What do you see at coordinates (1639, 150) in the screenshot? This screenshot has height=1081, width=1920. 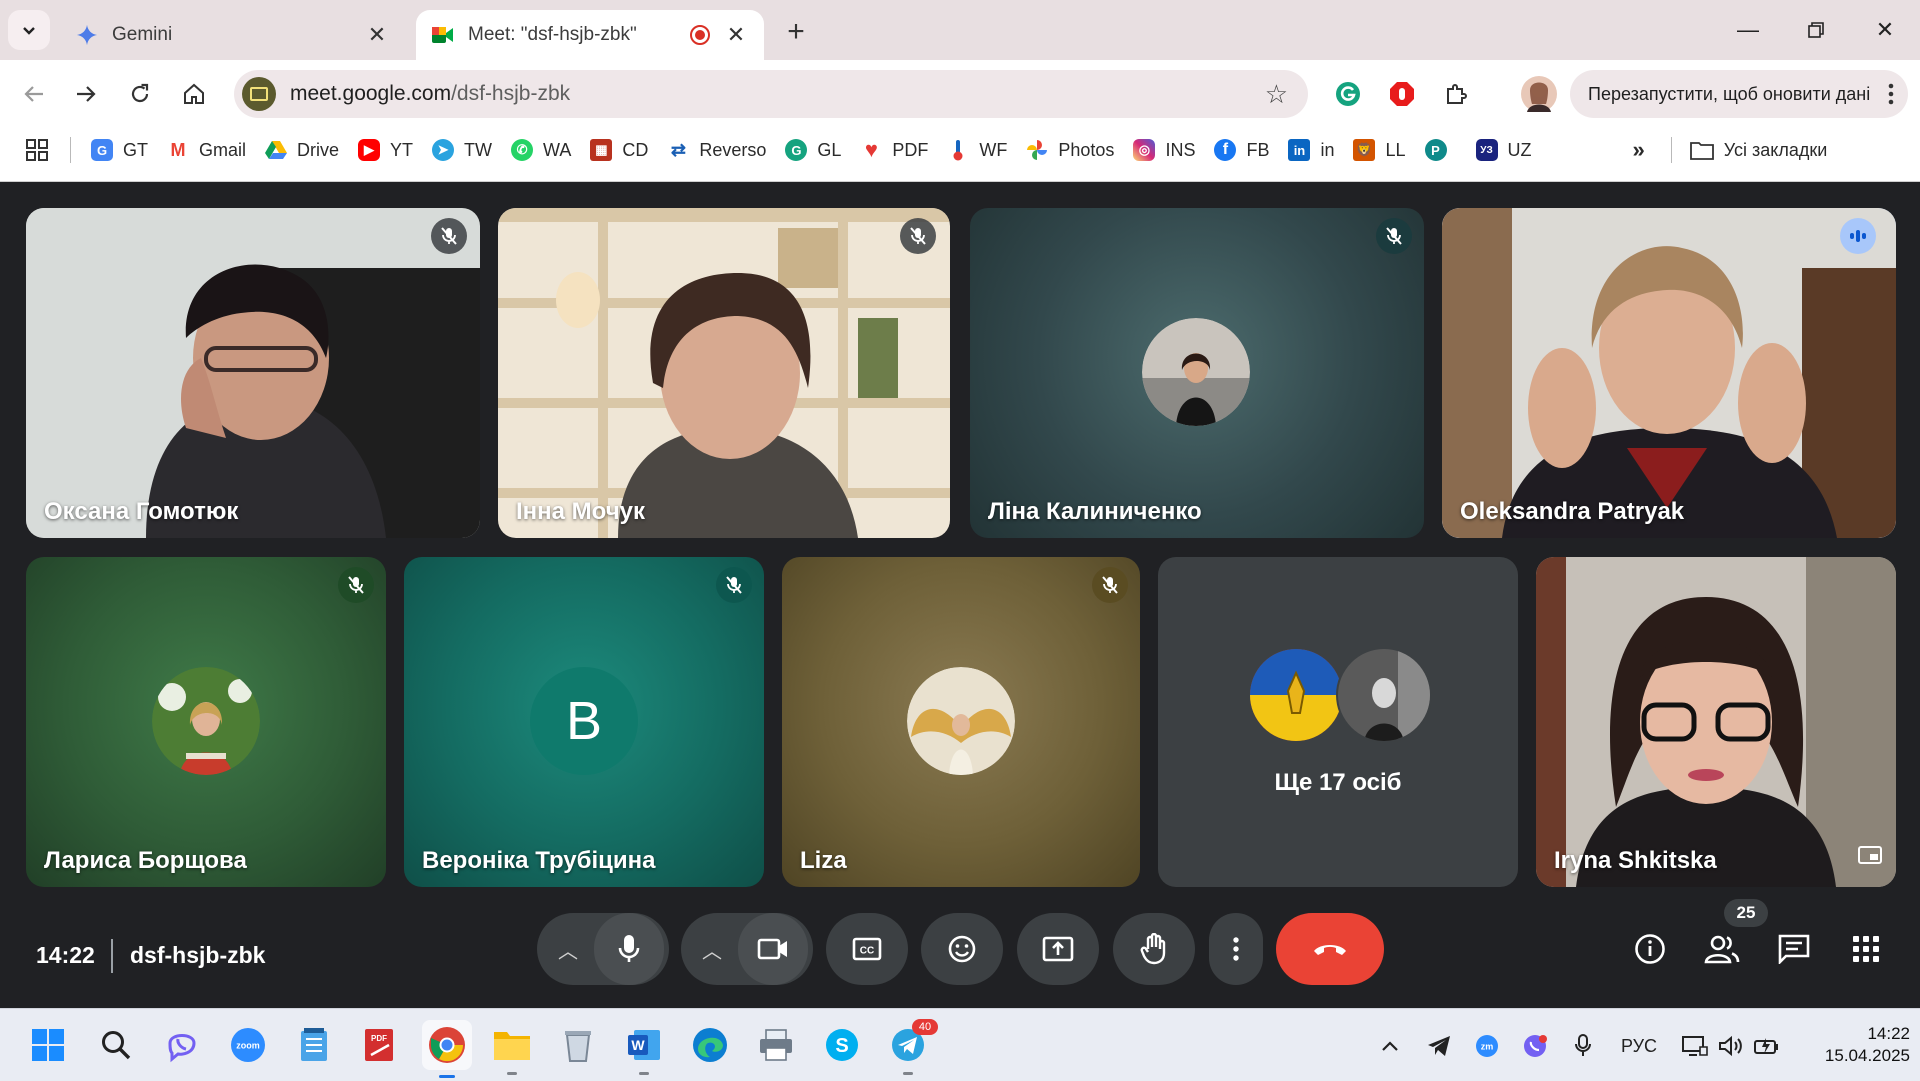 I see `chevron-double-right-icon: »` at bounding box center [1639, 150].